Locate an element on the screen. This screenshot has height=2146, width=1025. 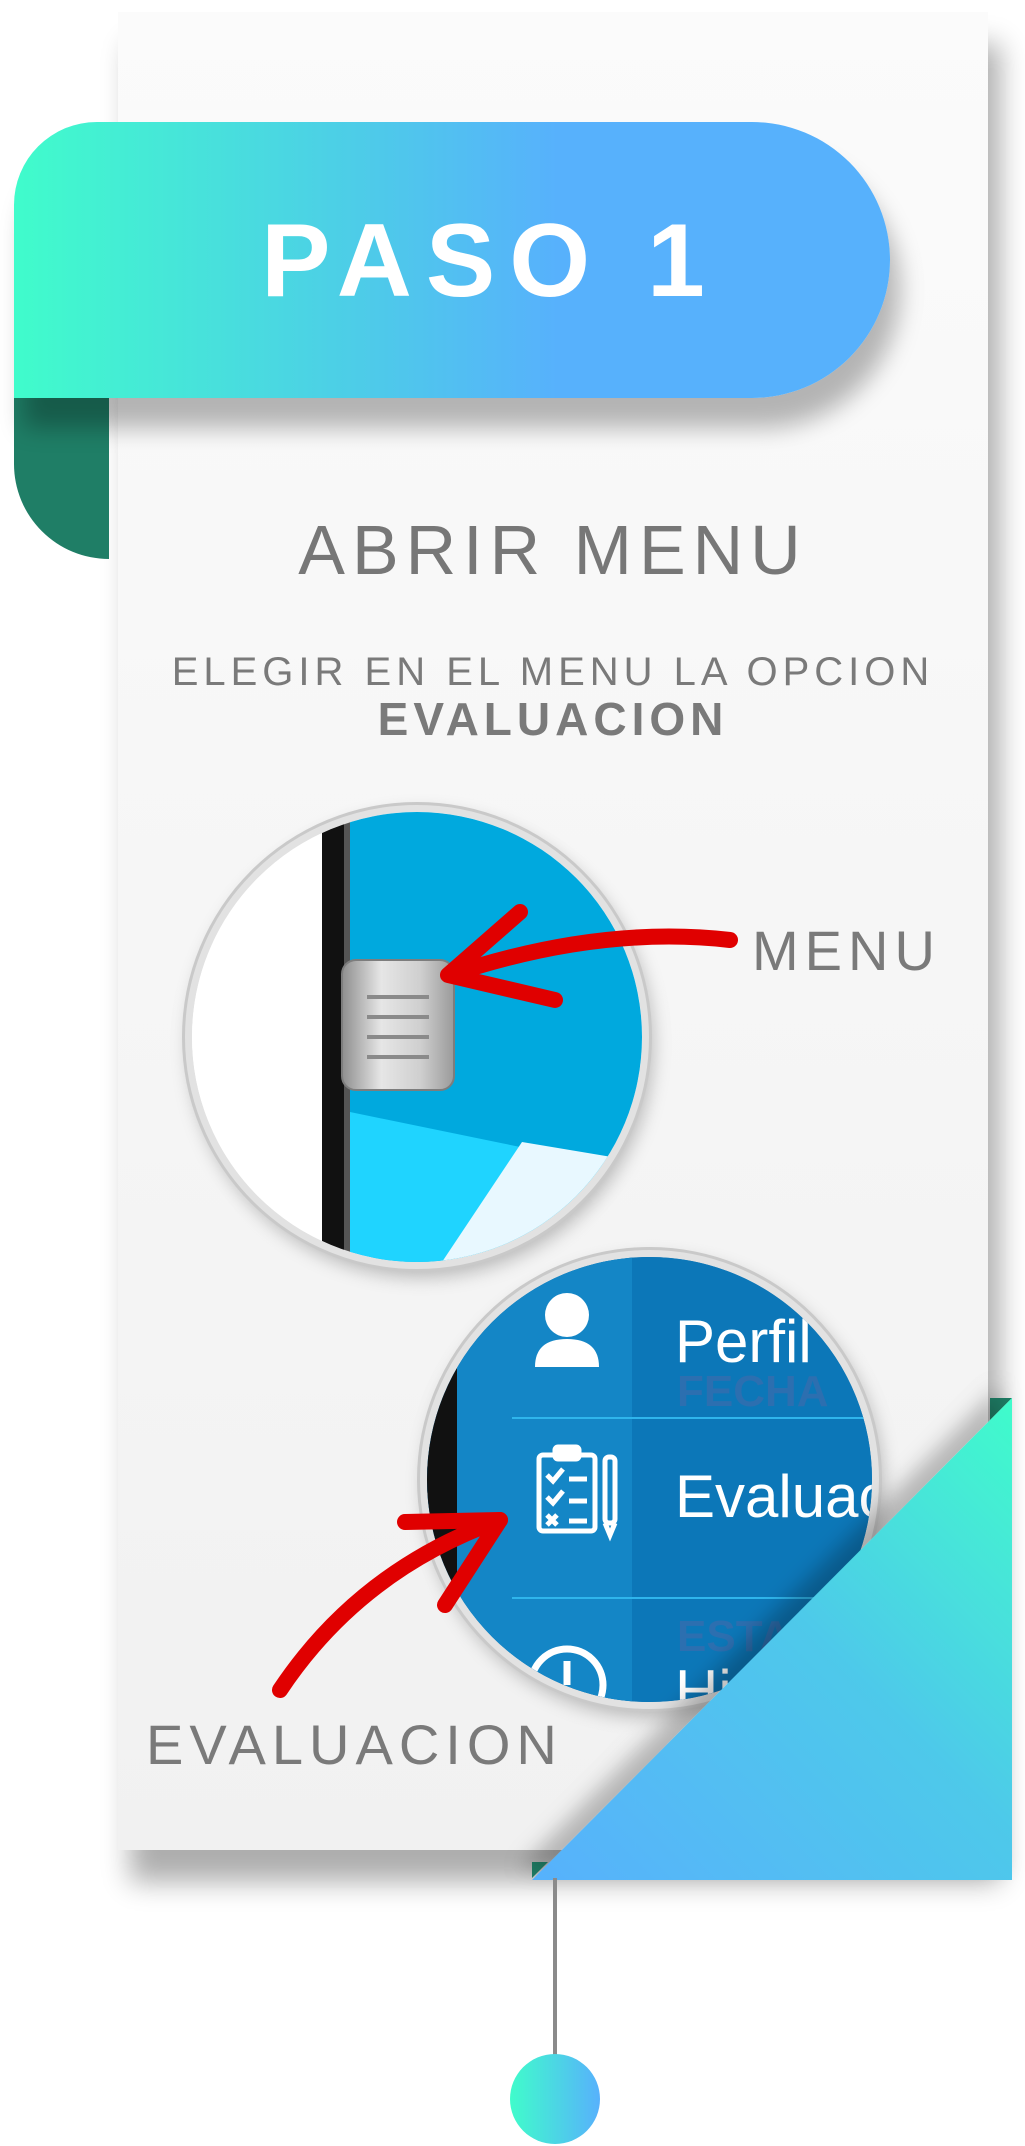
evaluacion-pointer-arrow is located at coordinates (390, 1605).